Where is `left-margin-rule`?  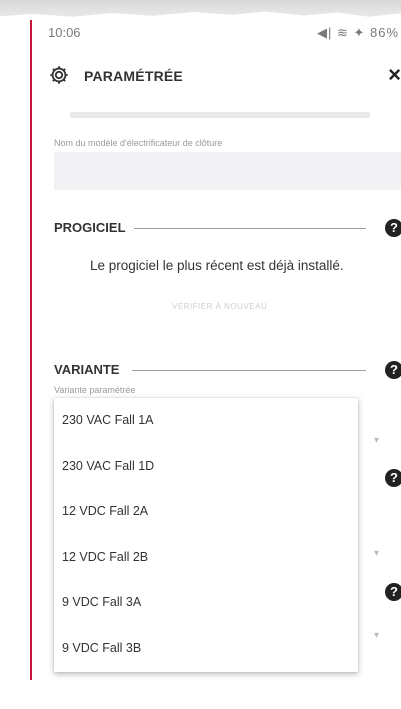
left-margin-rule is located at coordinates (31, 350).